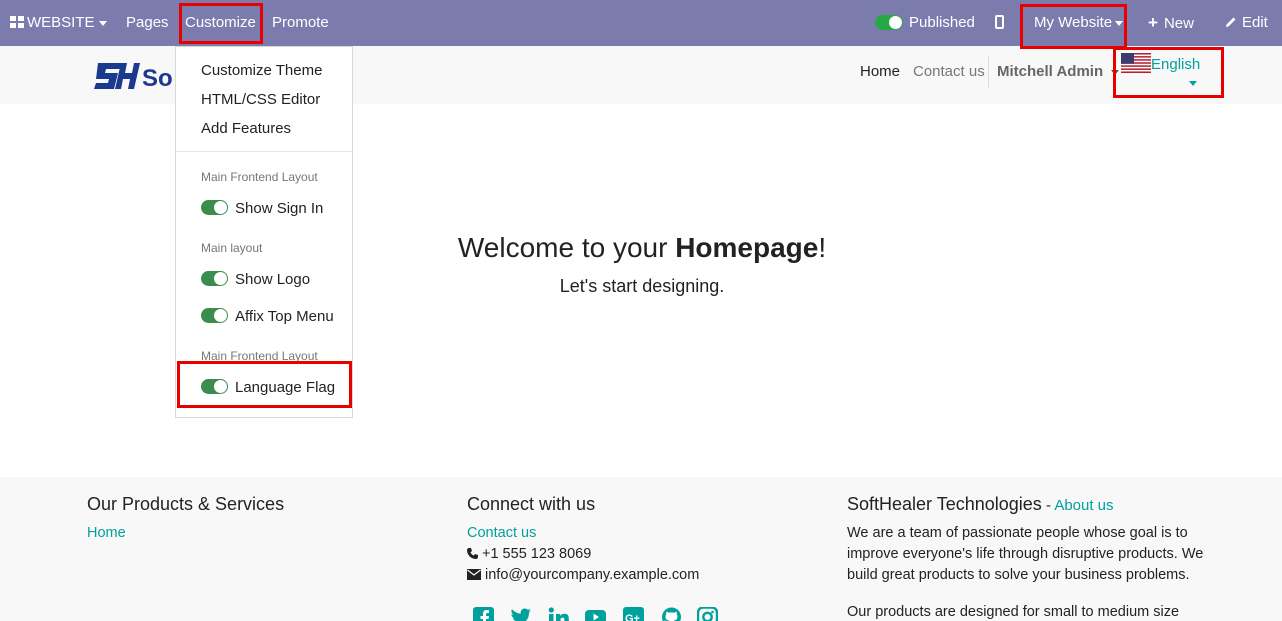 This screenshot has width=1282, height=621. I want to click on edit-button: Edit, so click(1246, 23).